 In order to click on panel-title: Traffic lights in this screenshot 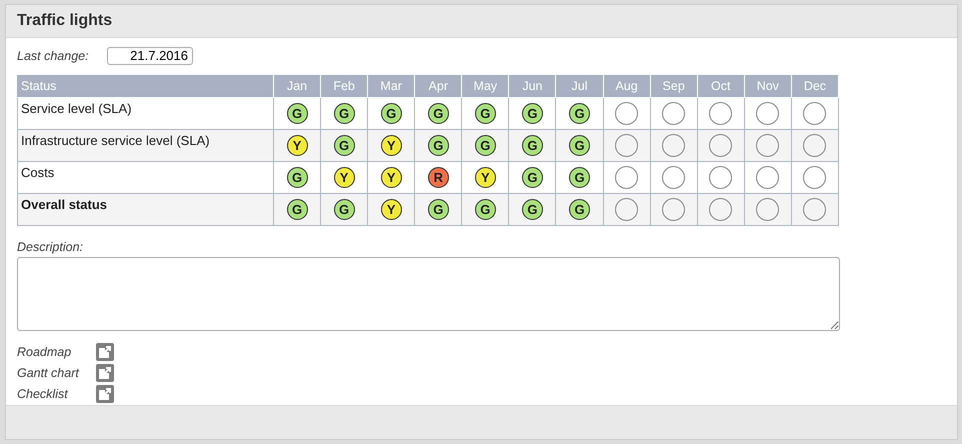, I will do `click(64, 21)`.